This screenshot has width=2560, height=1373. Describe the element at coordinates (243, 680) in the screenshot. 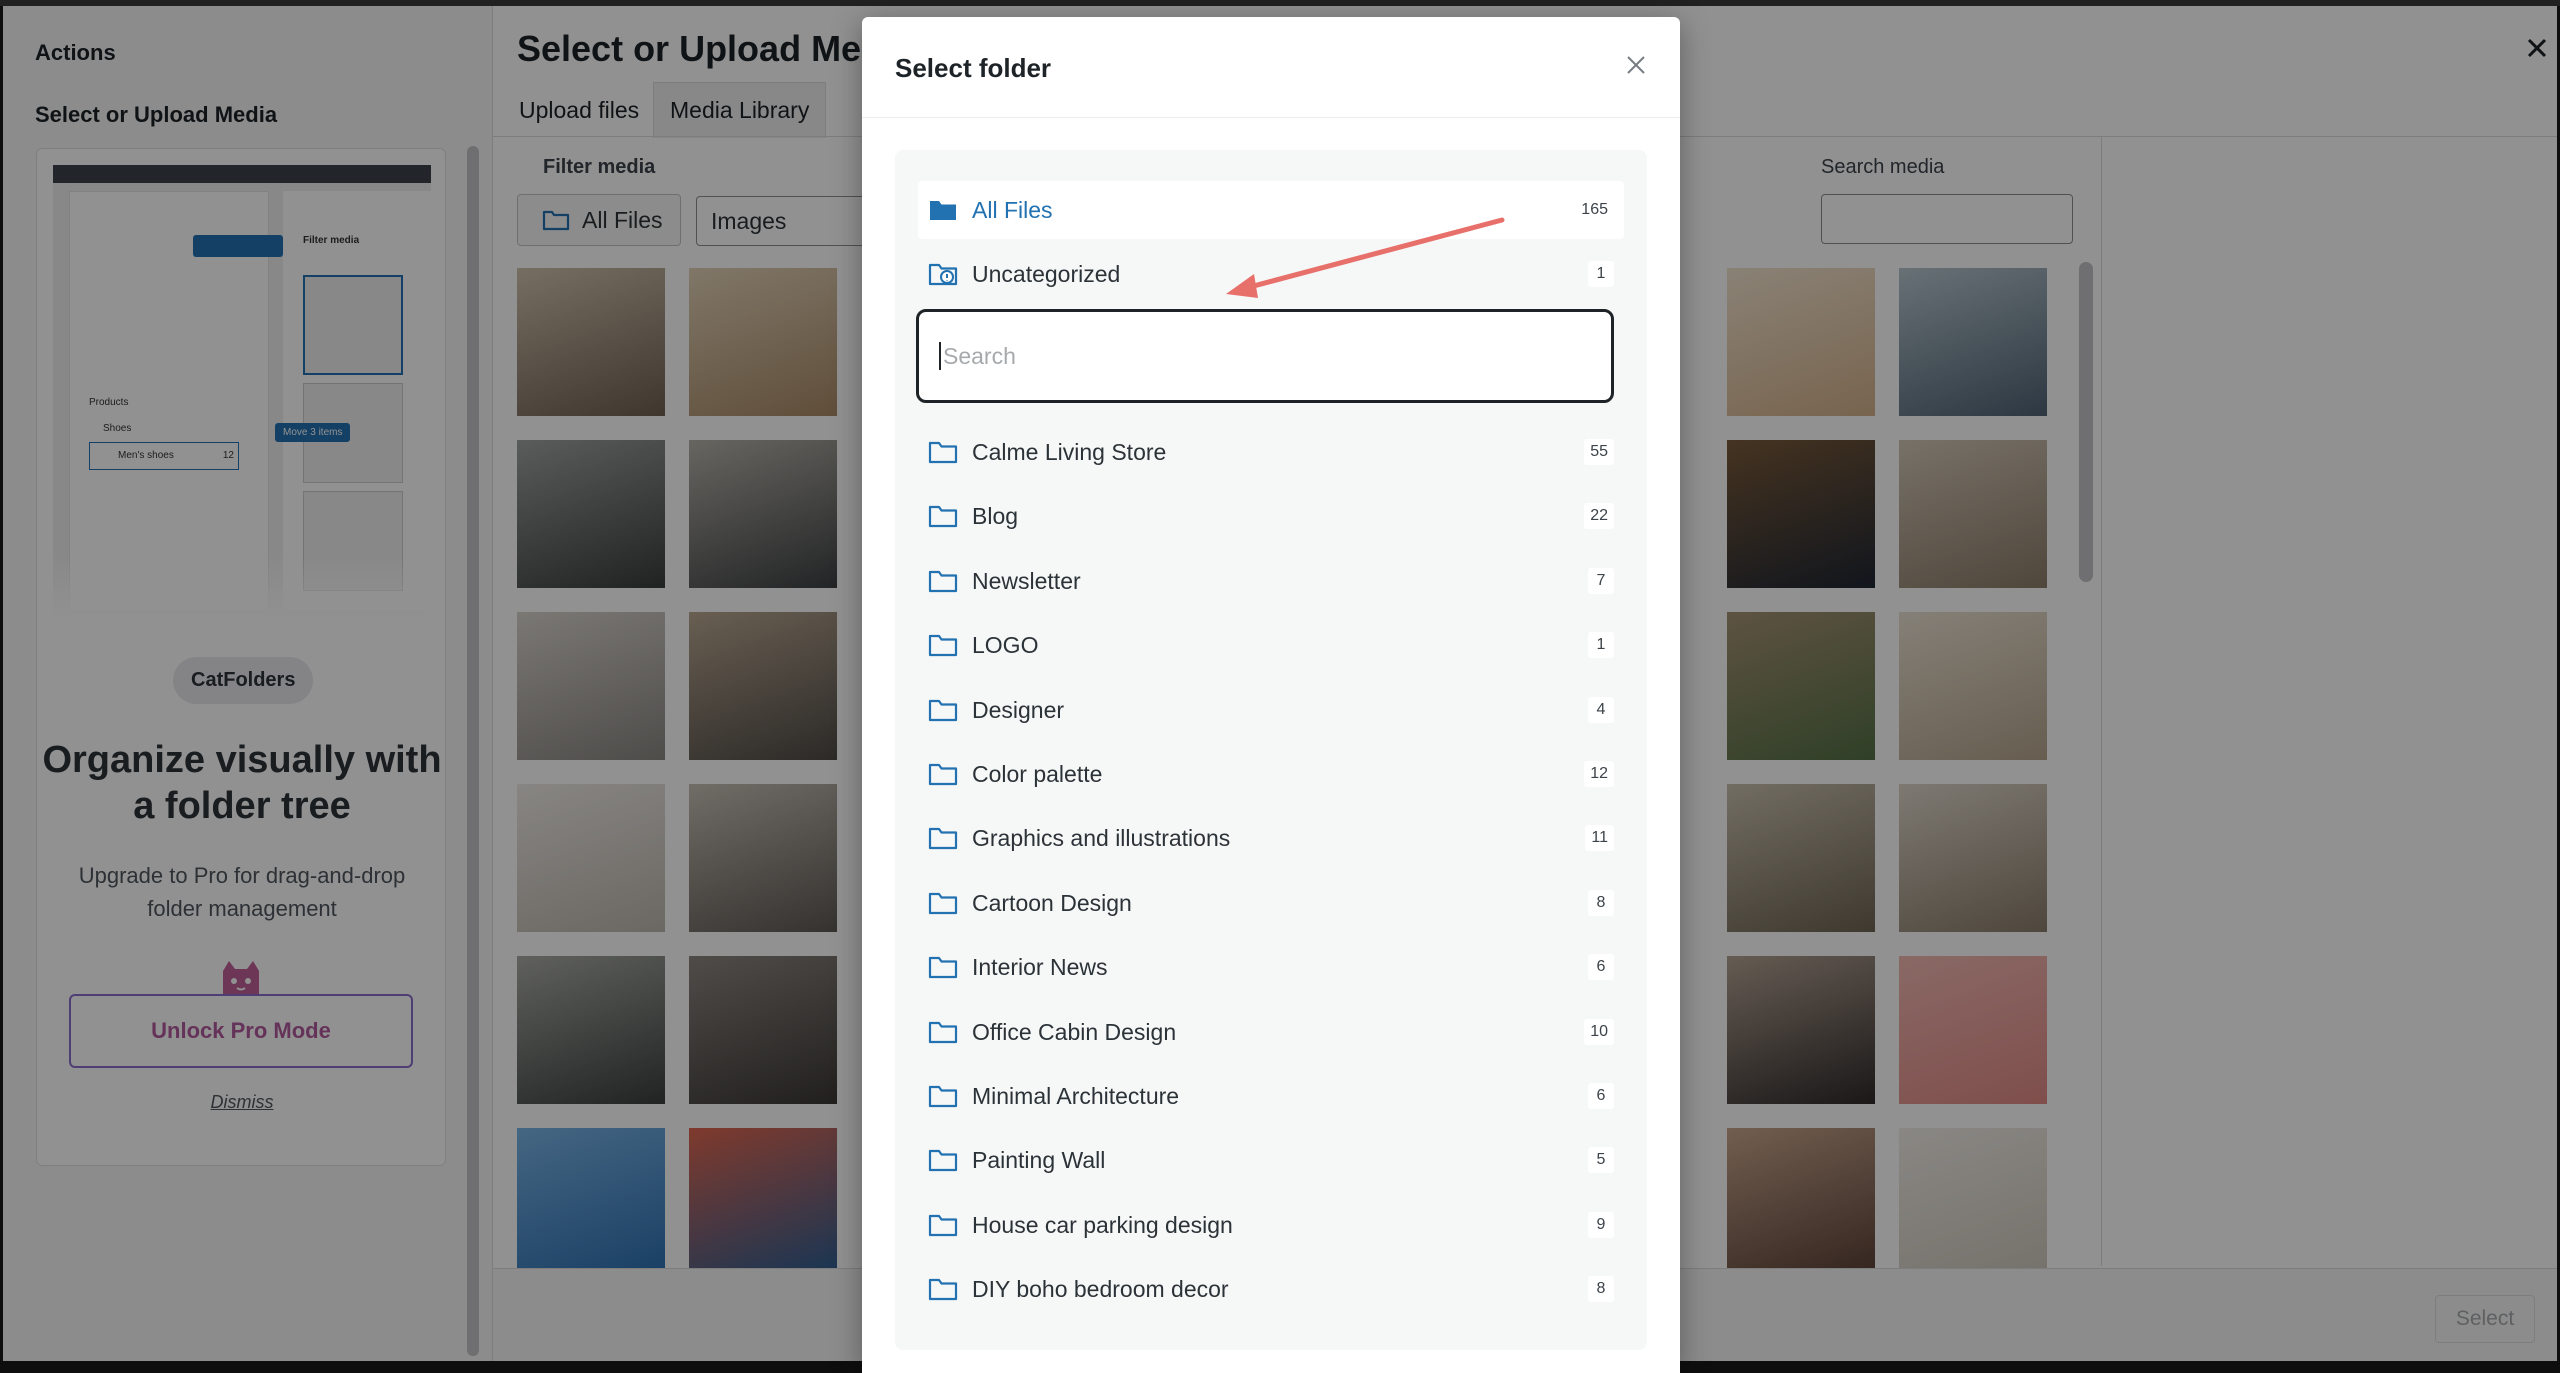

I see `catfolders-badge: CatFolders` at that location.